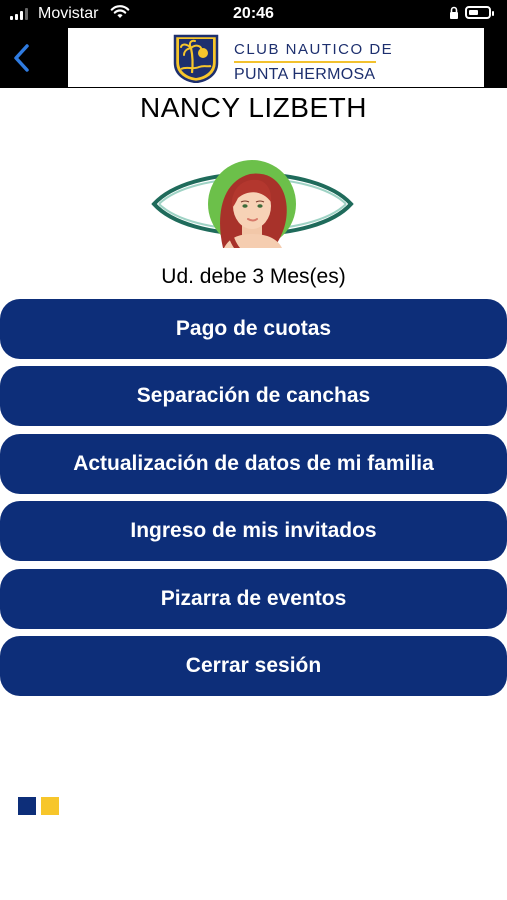 Image resolution: width=507 pixels, height=900 pixels. Describe the element at coordinates (196, 58) in the screenshot. I see `palm-tree-emblem-icon` at that location.